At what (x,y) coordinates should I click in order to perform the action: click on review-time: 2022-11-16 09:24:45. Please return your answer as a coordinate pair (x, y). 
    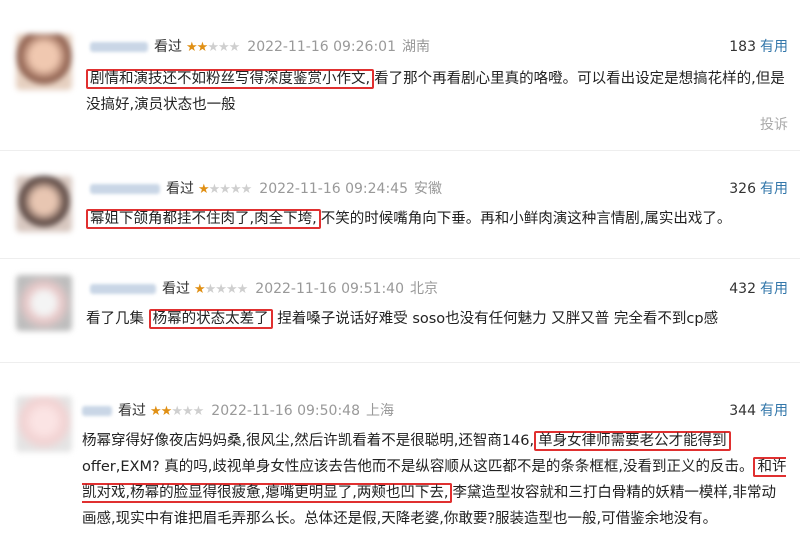
    Looking at the image, I should click on (333, 189).